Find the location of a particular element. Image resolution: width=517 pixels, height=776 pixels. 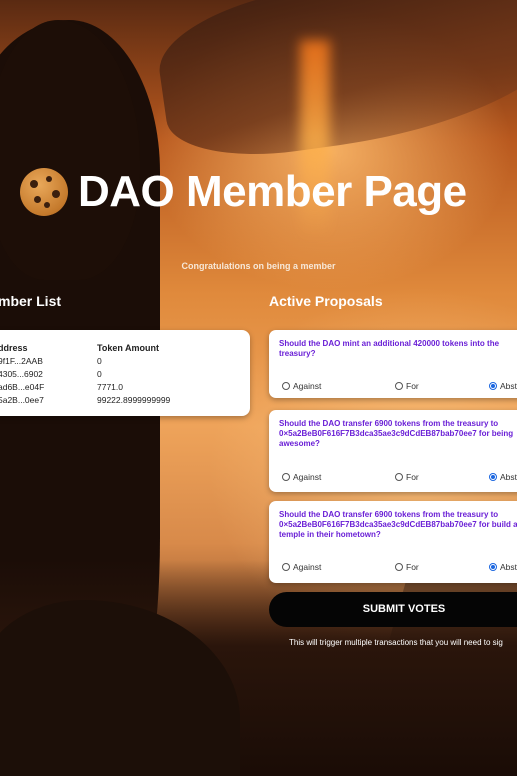

member-address: ad6B...e04F is located at coordinates (22, 387).